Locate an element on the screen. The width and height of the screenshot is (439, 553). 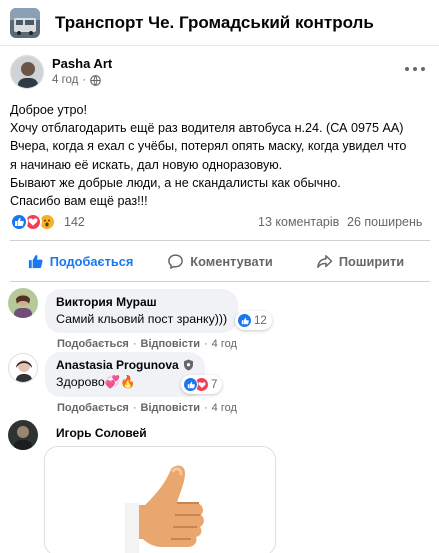
comment-author: Игорь Соловей is located at coordinates (101, 433).